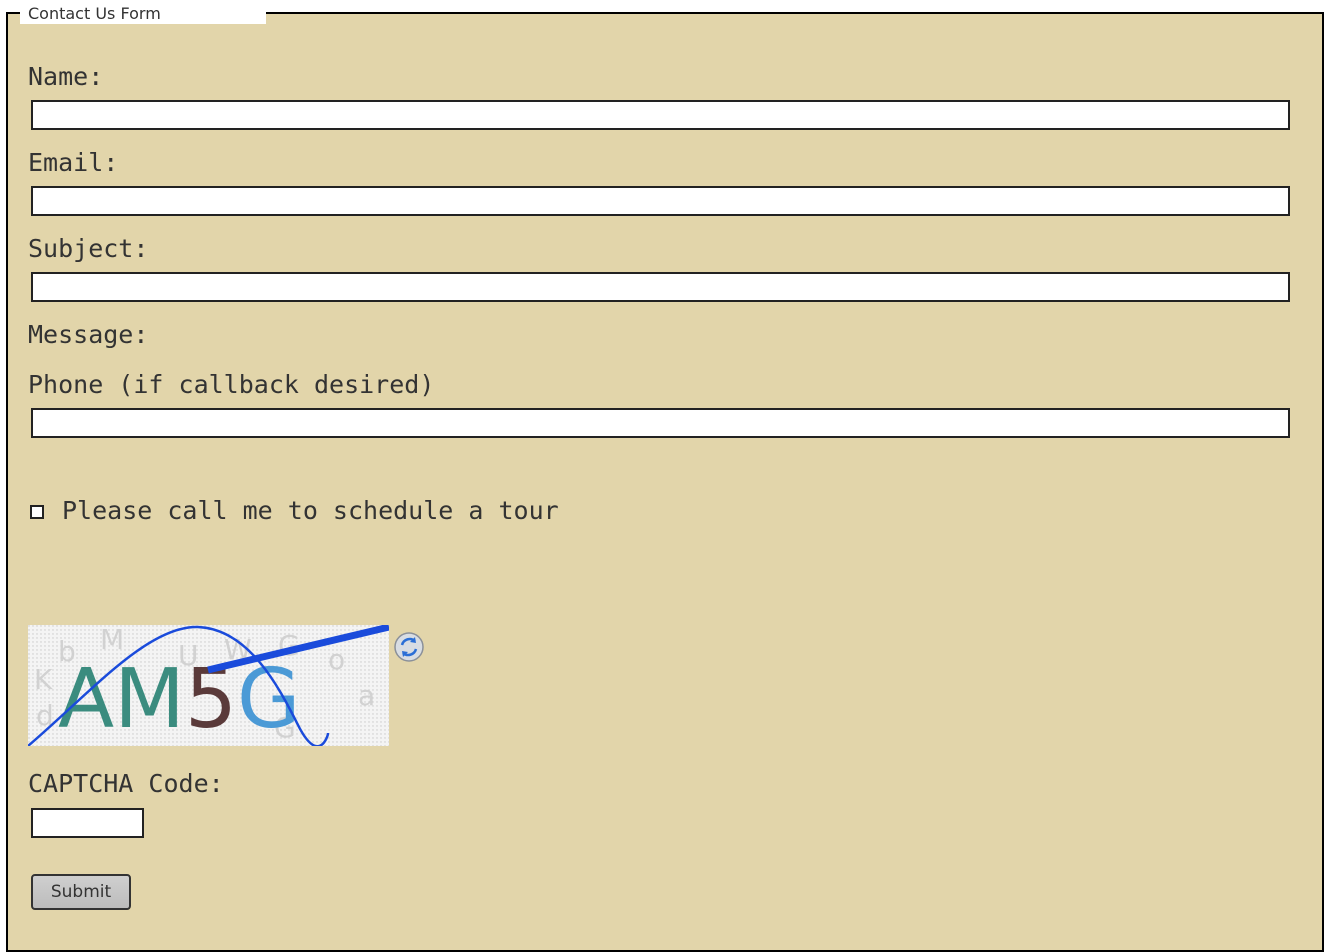 This screenshot has width=1330, height=952. I want to click on refresh-icon, so click(409, 647).